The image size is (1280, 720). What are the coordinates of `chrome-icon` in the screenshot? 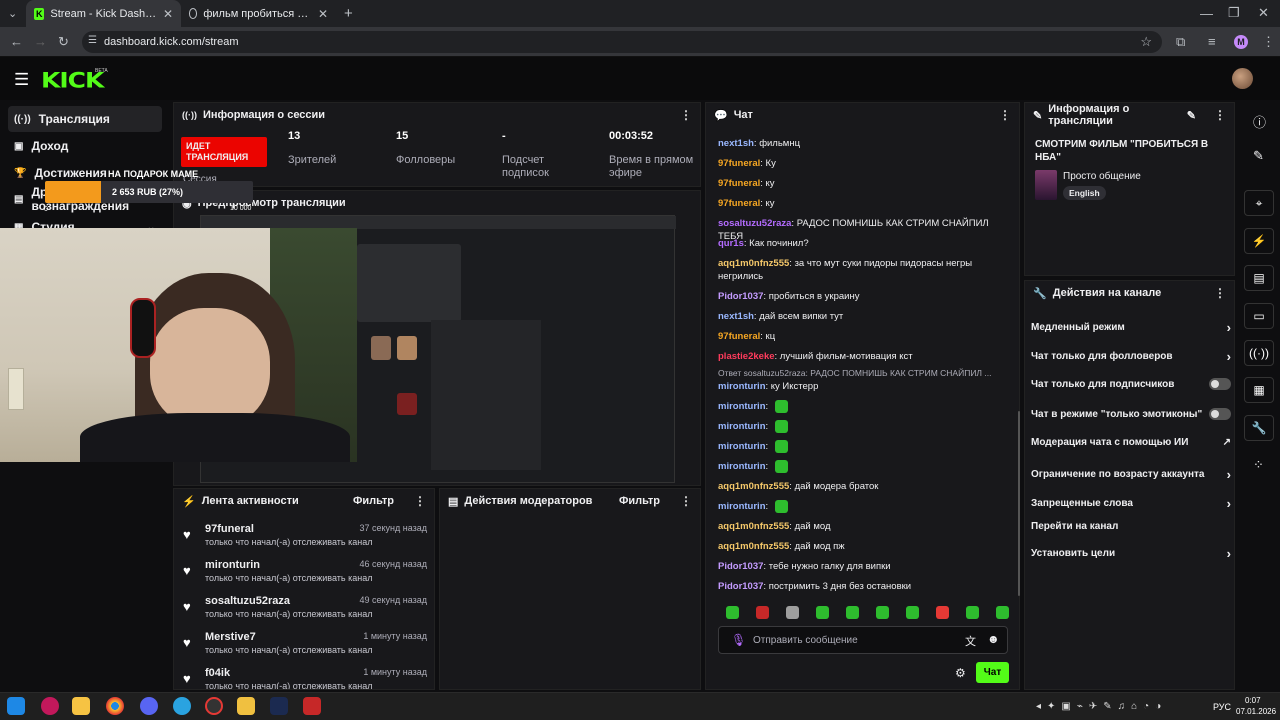 It's located at (115, 706).